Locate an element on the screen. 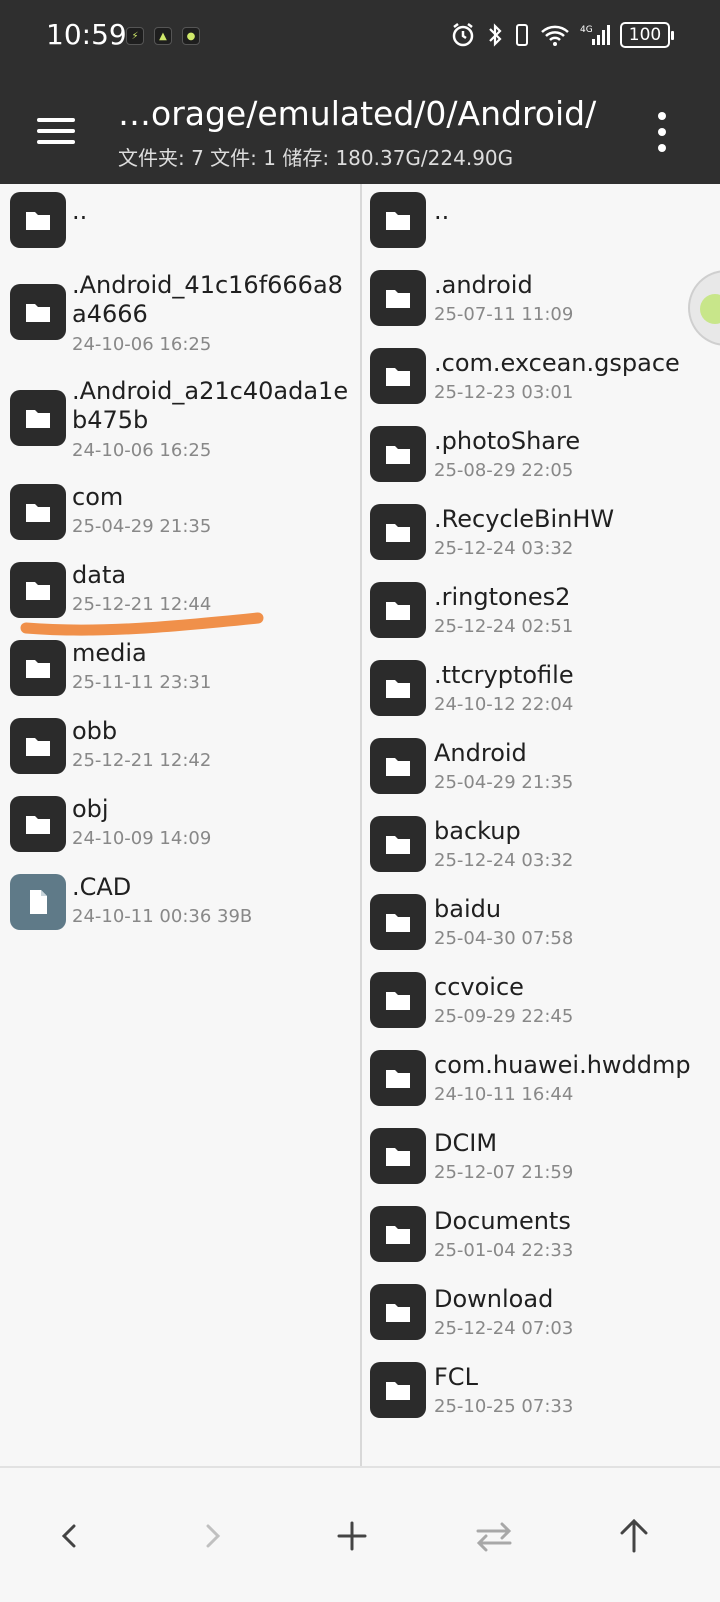  list-item: baidu 25-04-30 07:58 is located at coordinates (541, 925).